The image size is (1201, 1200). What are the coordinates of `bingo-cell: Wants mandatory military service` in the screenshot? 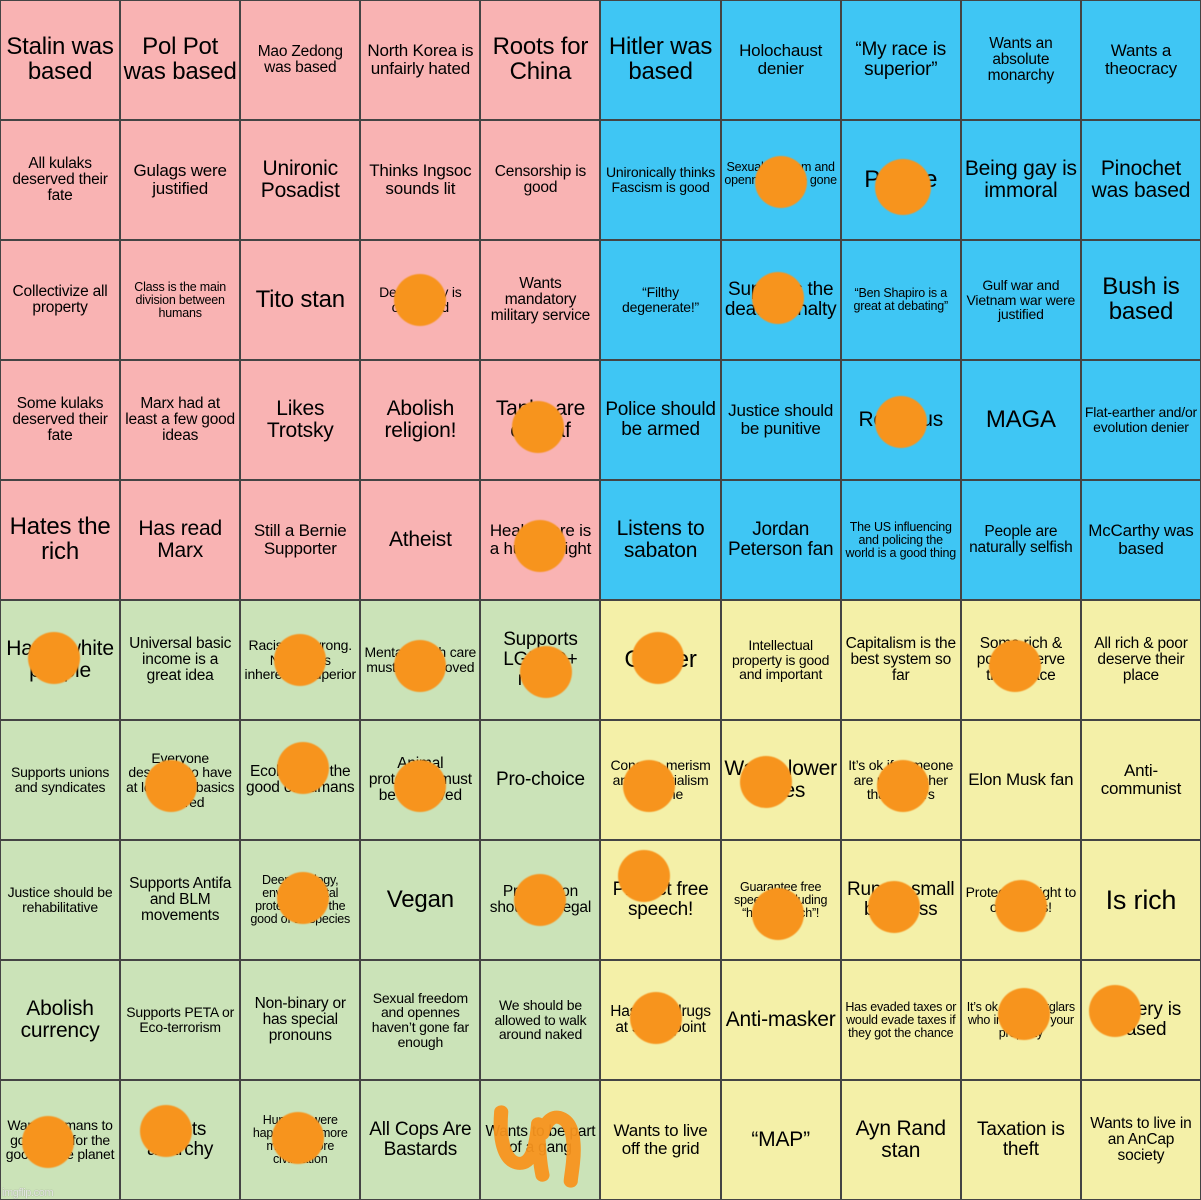 It's located at (540, 300).